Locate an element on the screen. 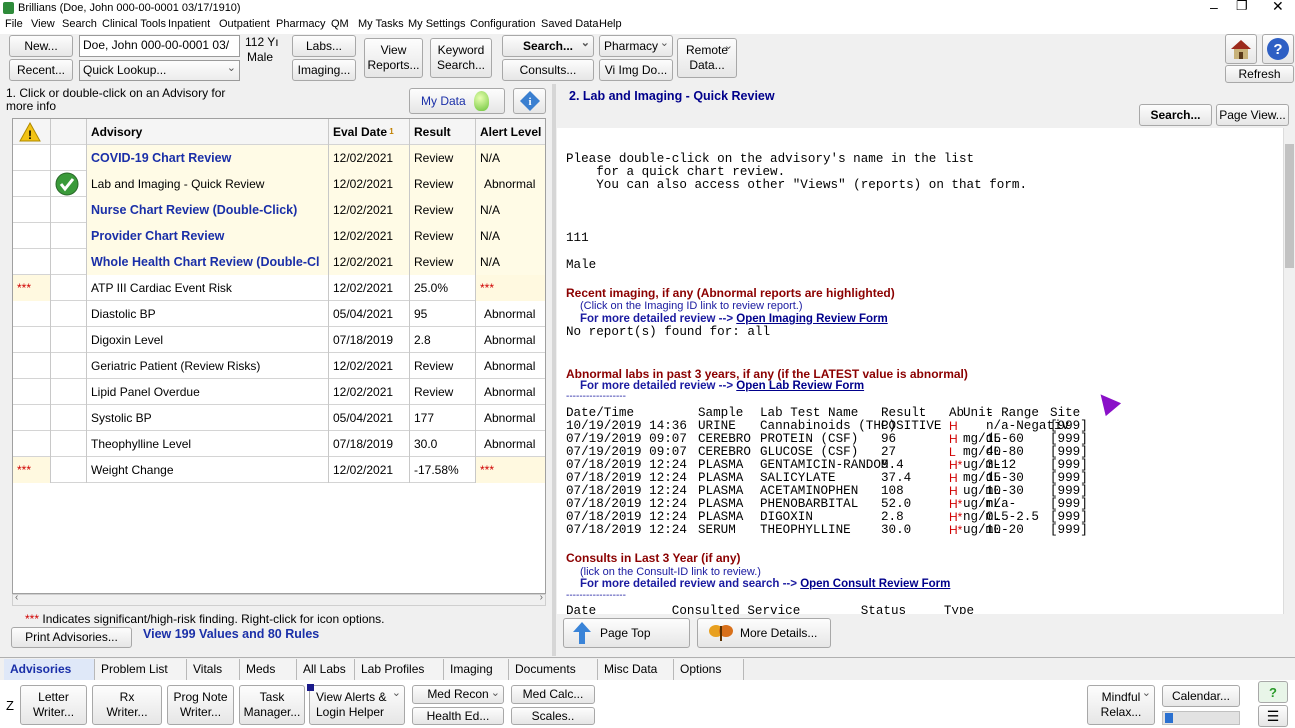  tab-documents: Documents is located at coordinates (553, 669).